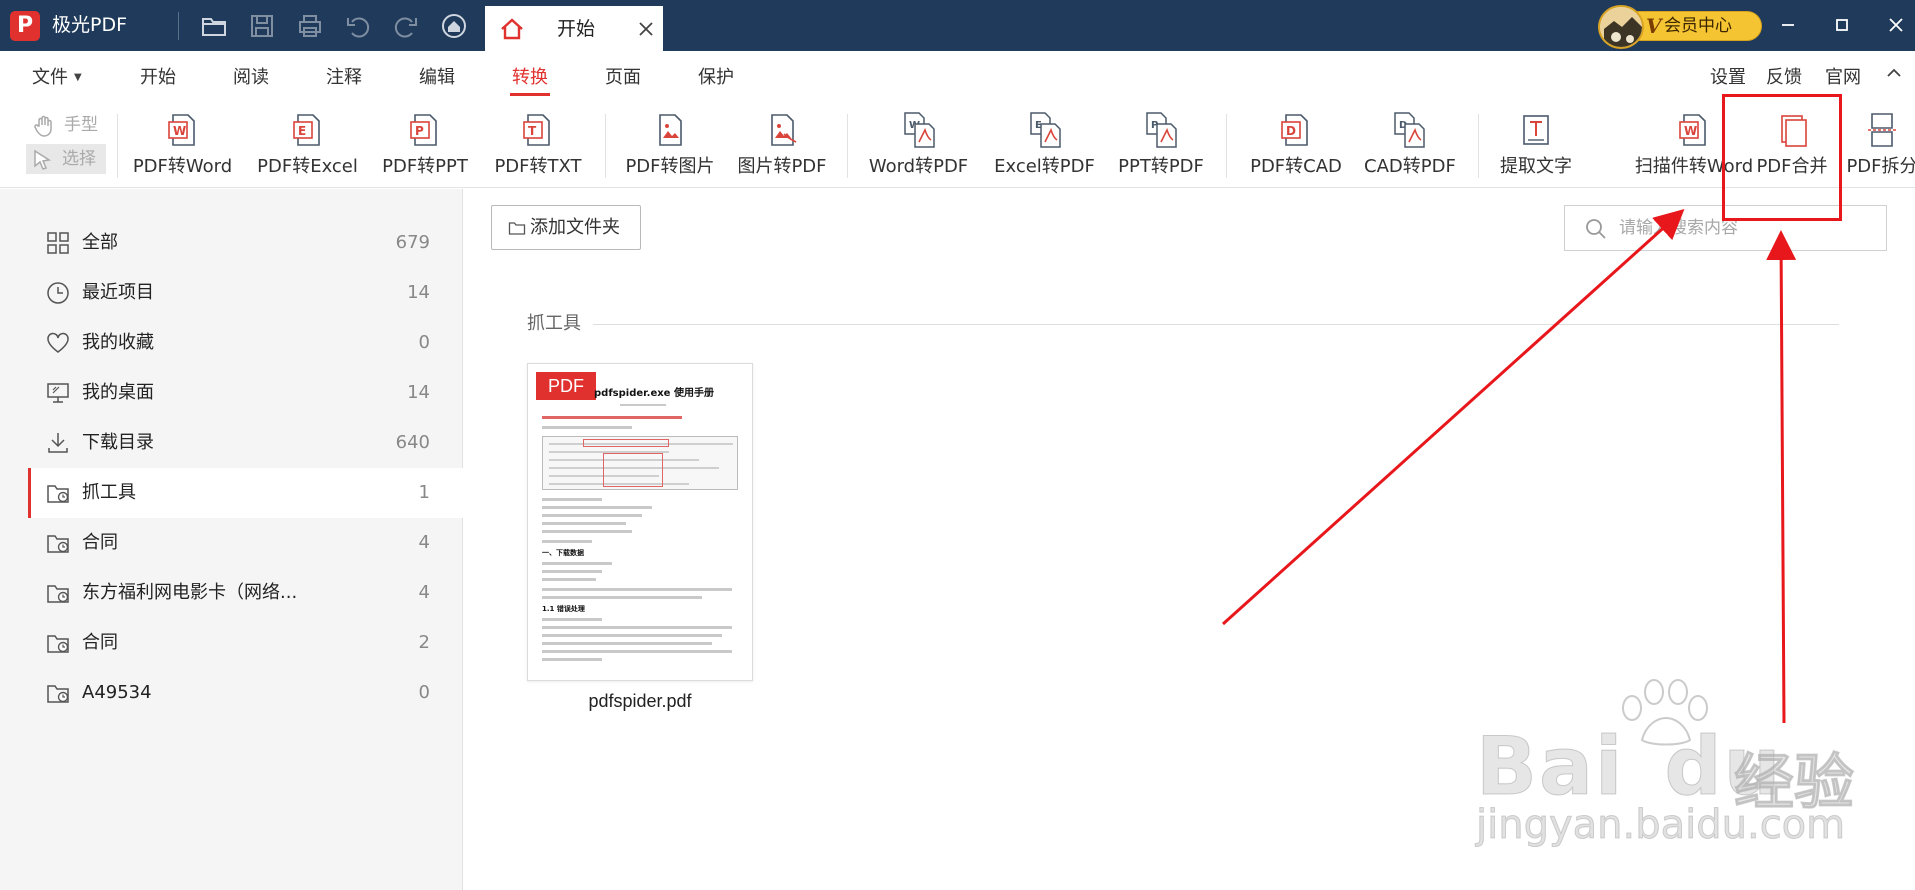 This screenshot has width=1915, height=890. Describe the element at coordinates (1794, 783) in the screenshot. I see `watermark-jingyan: 经验` at that location.